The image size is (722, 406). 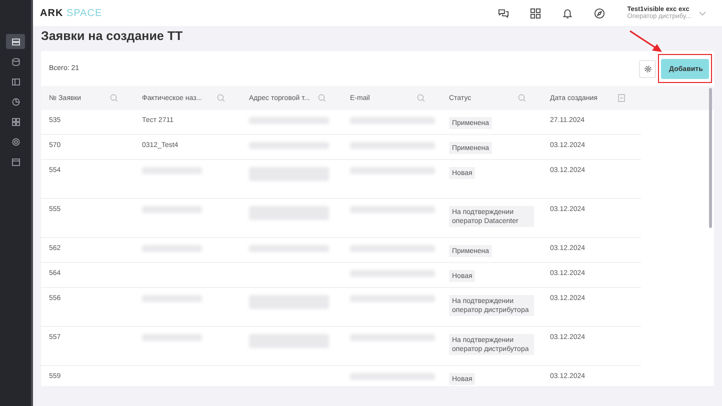 I want to click on page-title: Заявки на создание ТТ, so click(x=112, y=36).